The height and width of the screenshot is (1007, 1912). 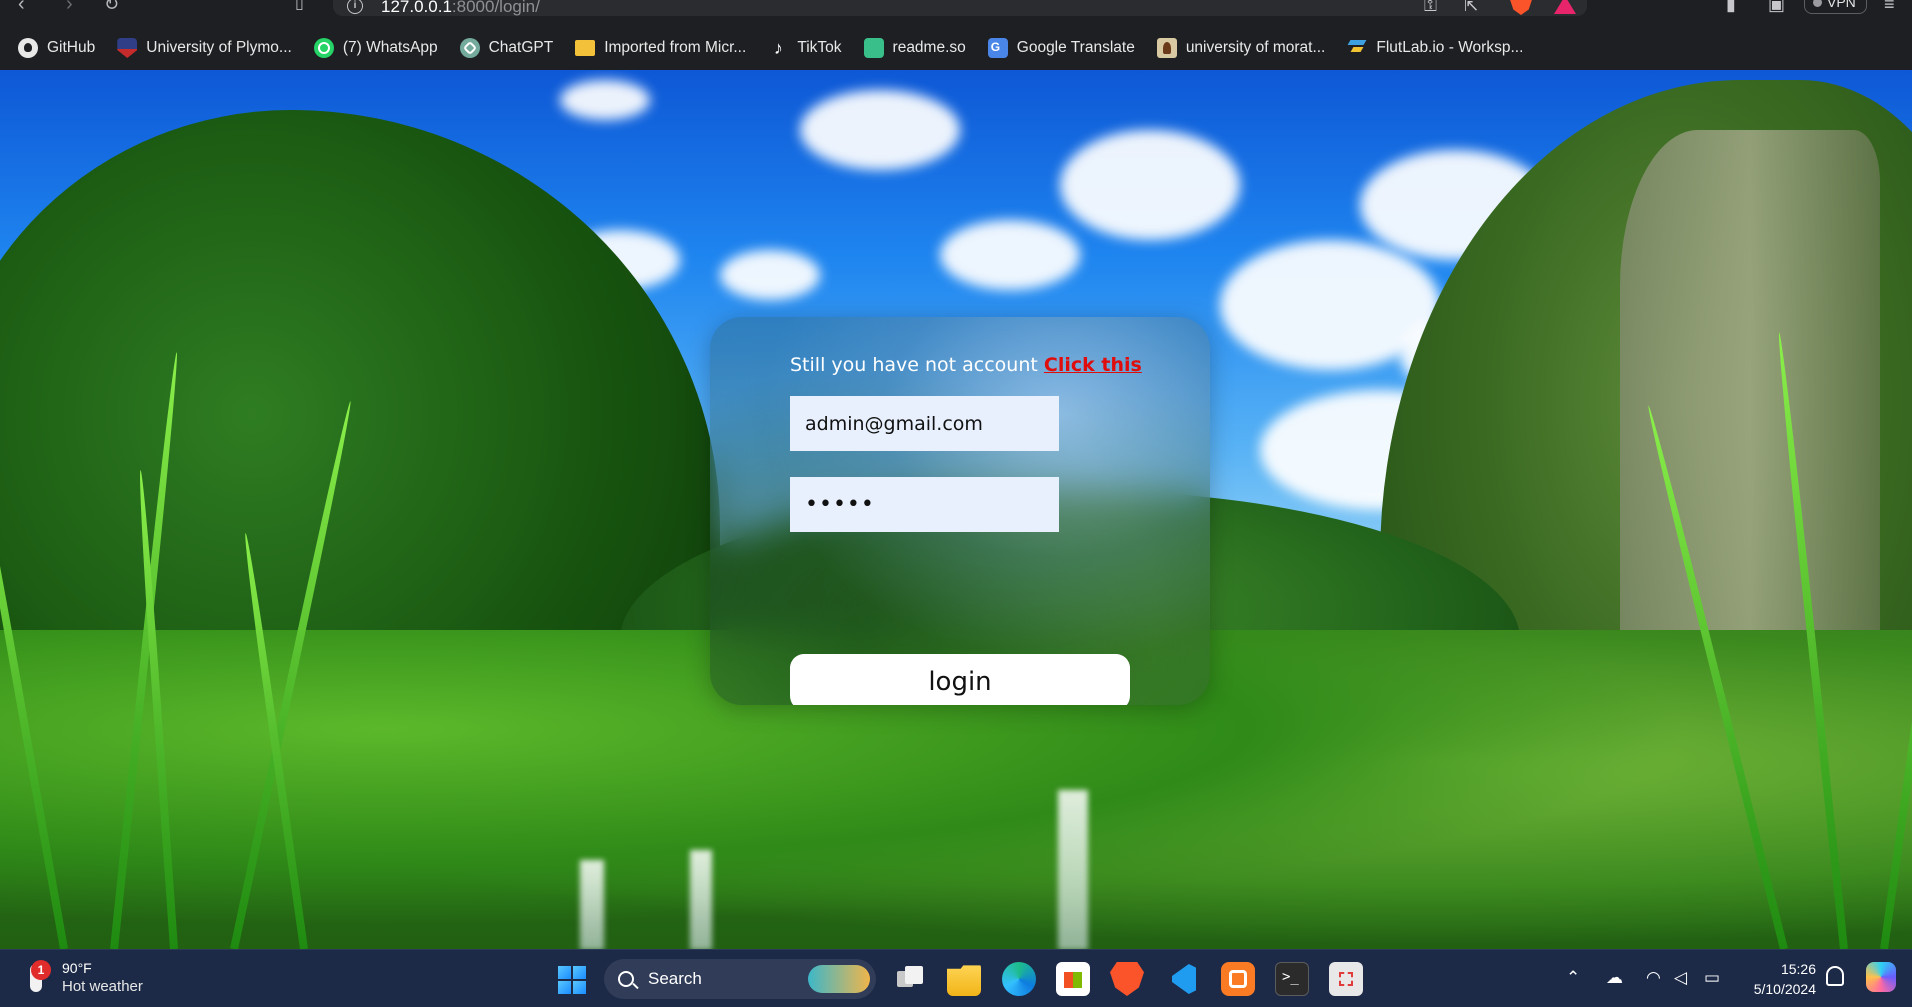 What do you see at coordinates (506, 48) in the screenshot?
I see `bookmark-chatgpt: ChatGPT` at bounding box center [506, 48].